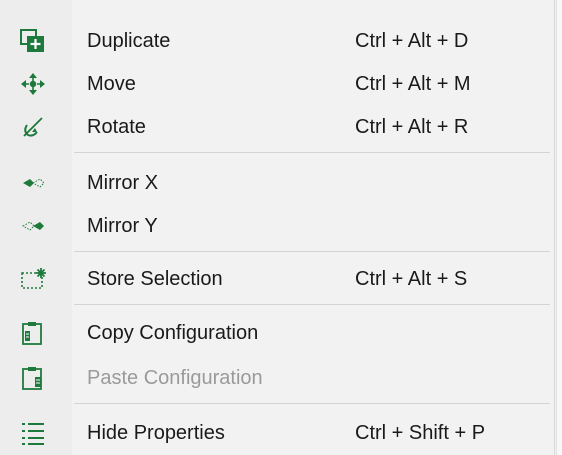 The width and height of the screenshot is (562, 455). Describe the element at coordinates (175, 378) in the screenshot. I see `menu-item-label: Paste Configuration` at that location.